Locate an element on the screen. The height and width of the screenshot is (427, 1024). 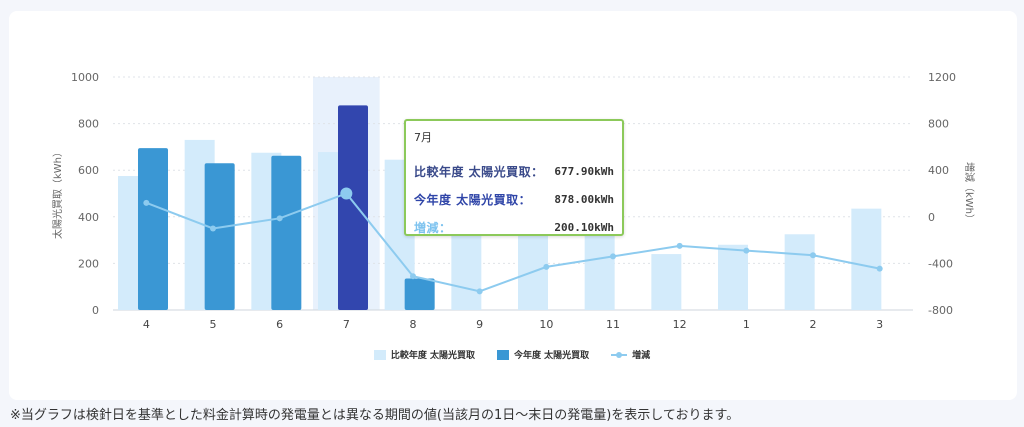
tooltip-value-diff: 200.10kWh is located at coordinates (584, 227).